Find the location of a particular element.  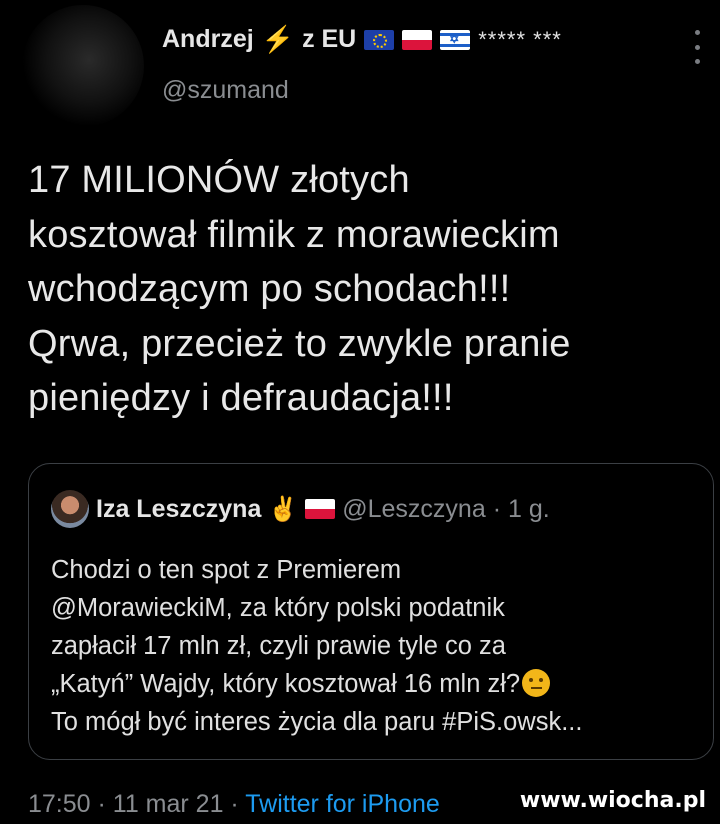

author-name-suffix: z EU is located at coordinates (329, 39).